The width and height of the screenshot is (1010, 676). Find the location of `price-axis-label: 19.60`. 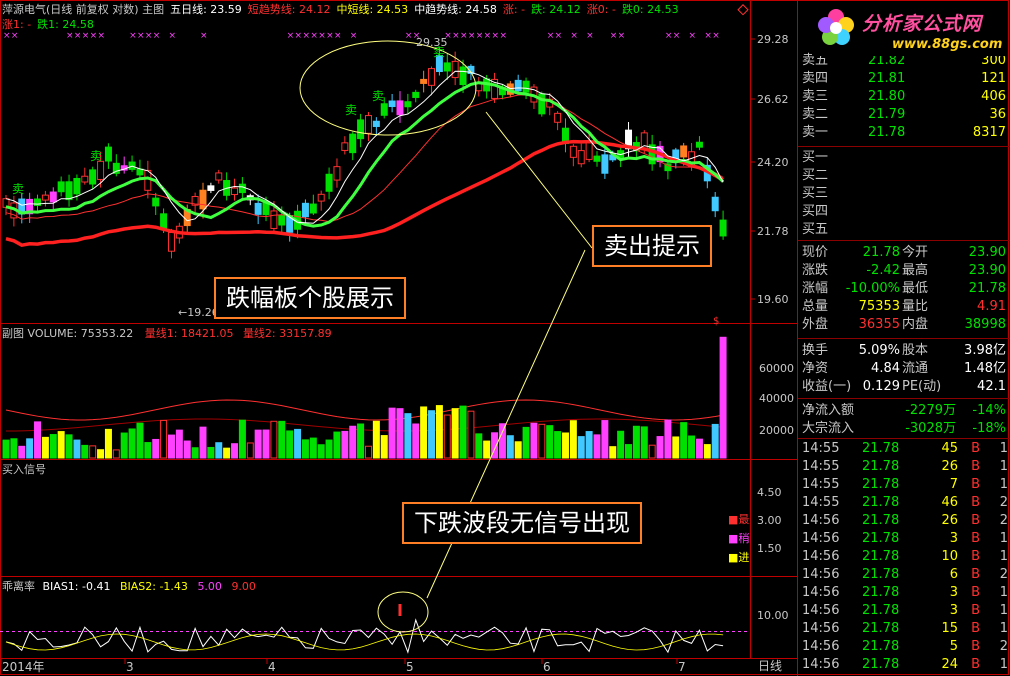

price-axis-label: 19.60 is located at coordinates (773, 299).